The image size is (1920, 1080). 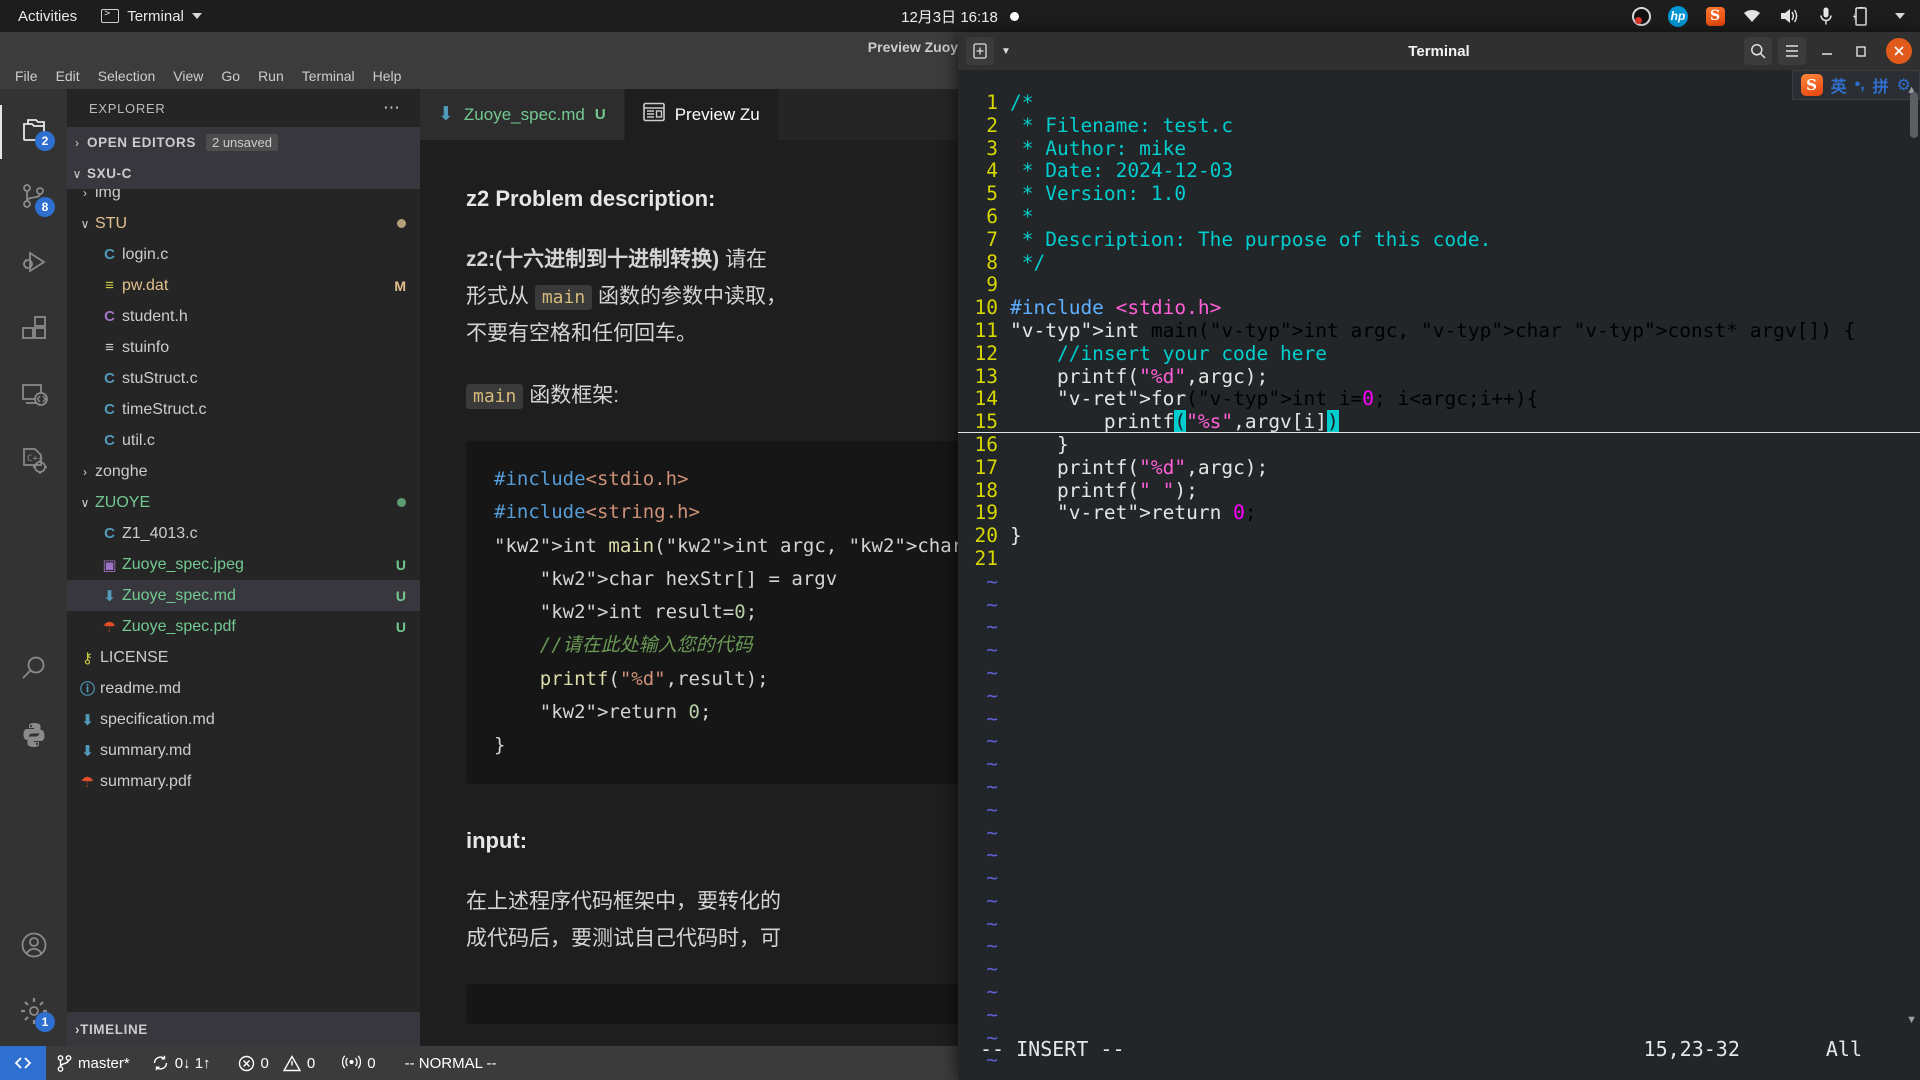 I want to click on activity-bar-item-extensions, so click(x=33, y=330).